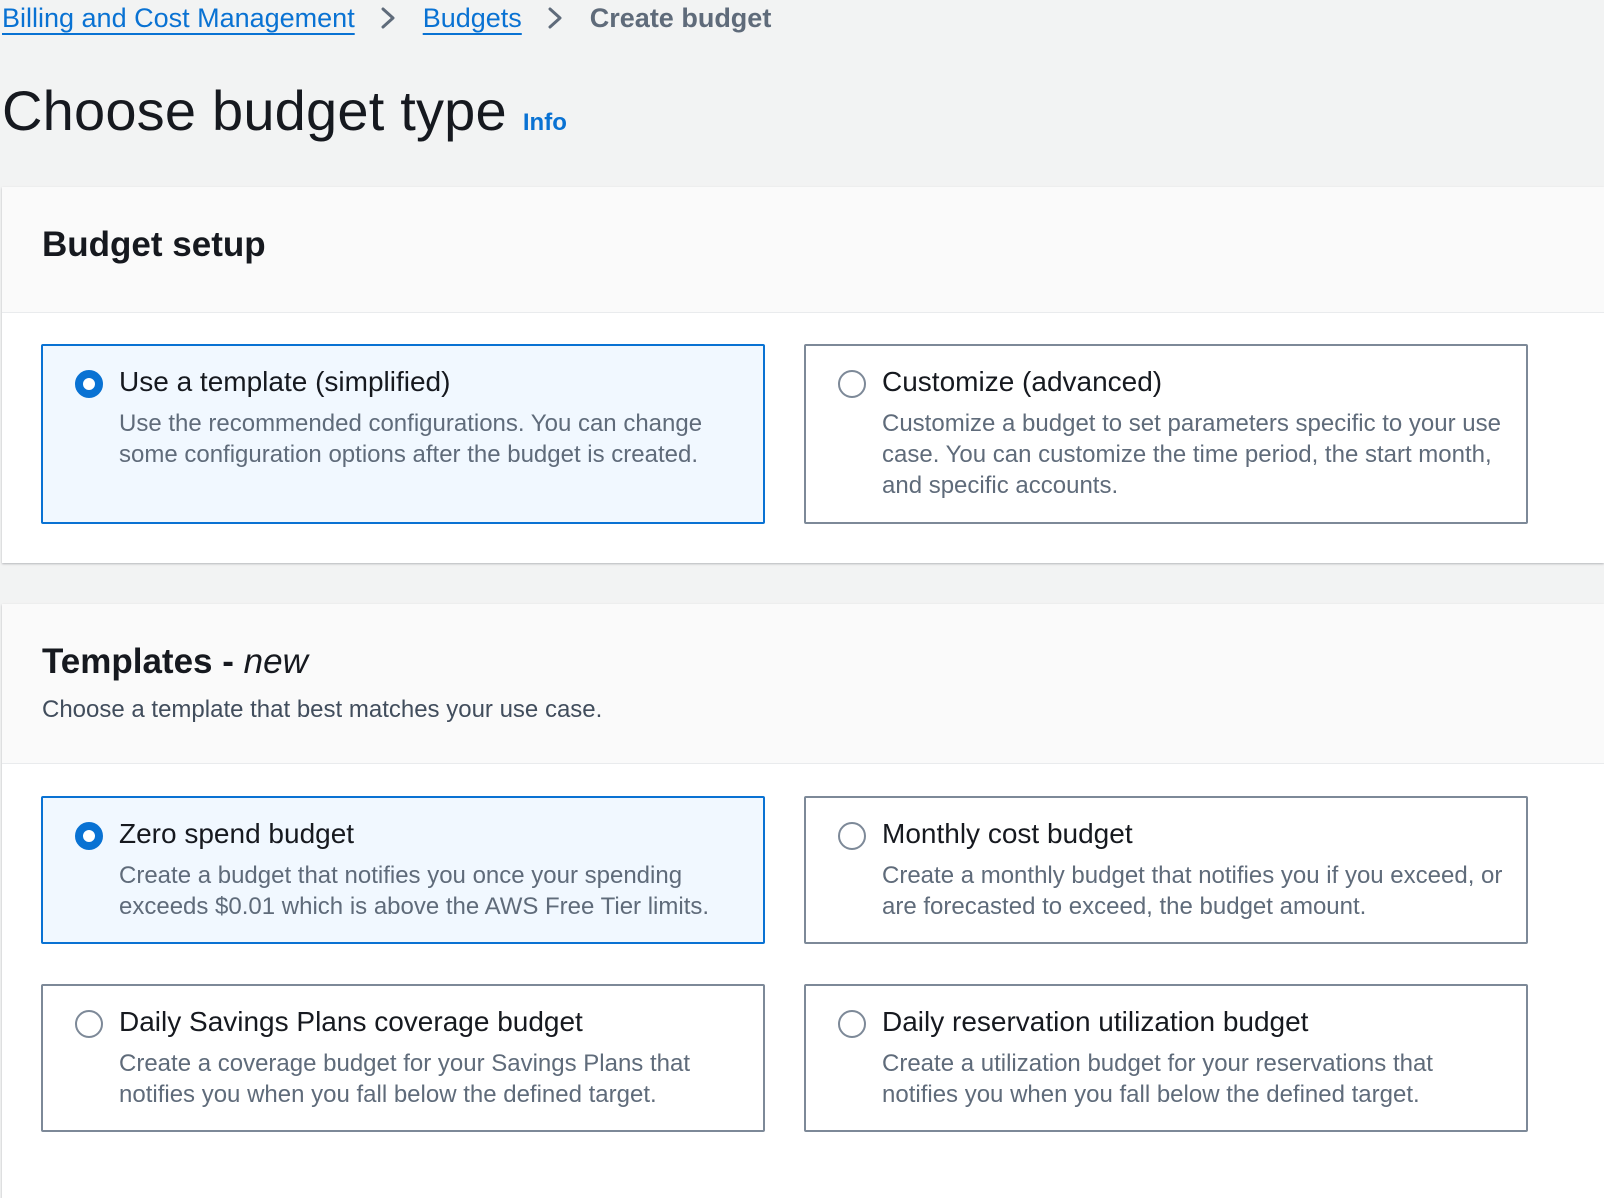  I want to click on page-header: Choose budget type Info, so click(284, 110).